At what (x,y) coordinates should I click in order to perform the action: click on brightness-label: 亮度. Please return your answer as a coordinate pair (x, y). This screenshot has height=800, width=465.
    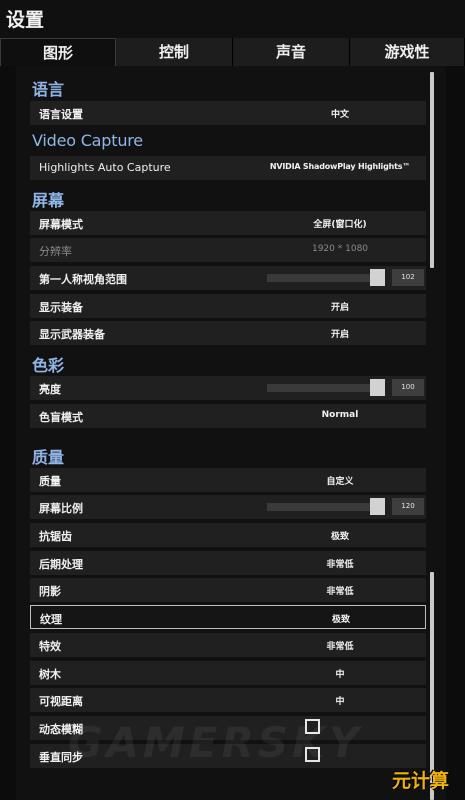
    Looking at the image, I should click on (50, 389).